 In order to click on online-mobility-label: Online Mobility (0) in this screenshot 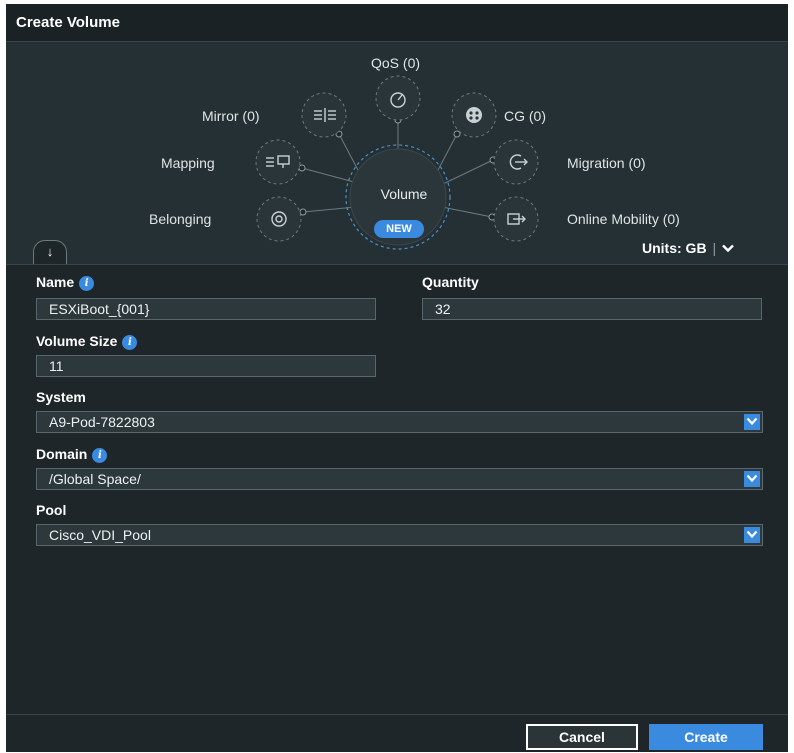, I will do `click(623, 219)`.